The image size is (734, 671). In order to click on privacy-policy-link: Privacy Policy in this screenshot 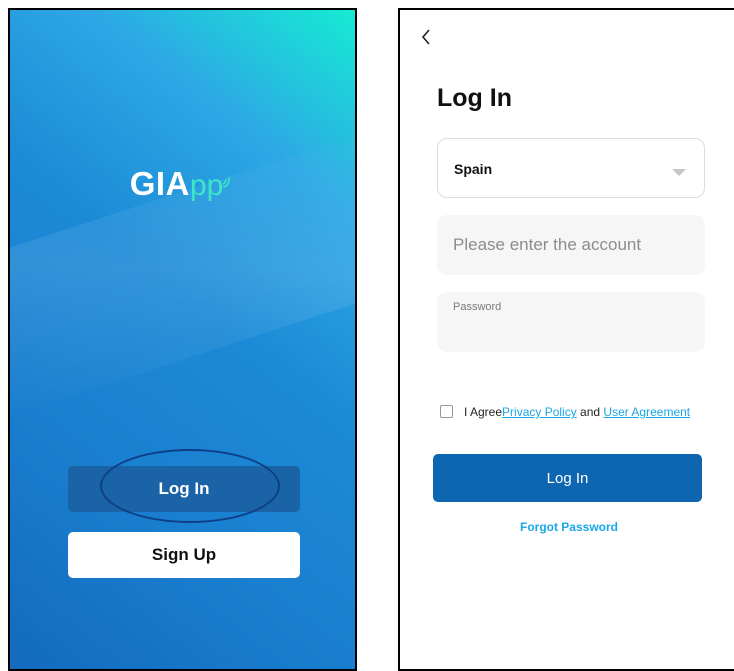, I will do `click(539, 412)`.